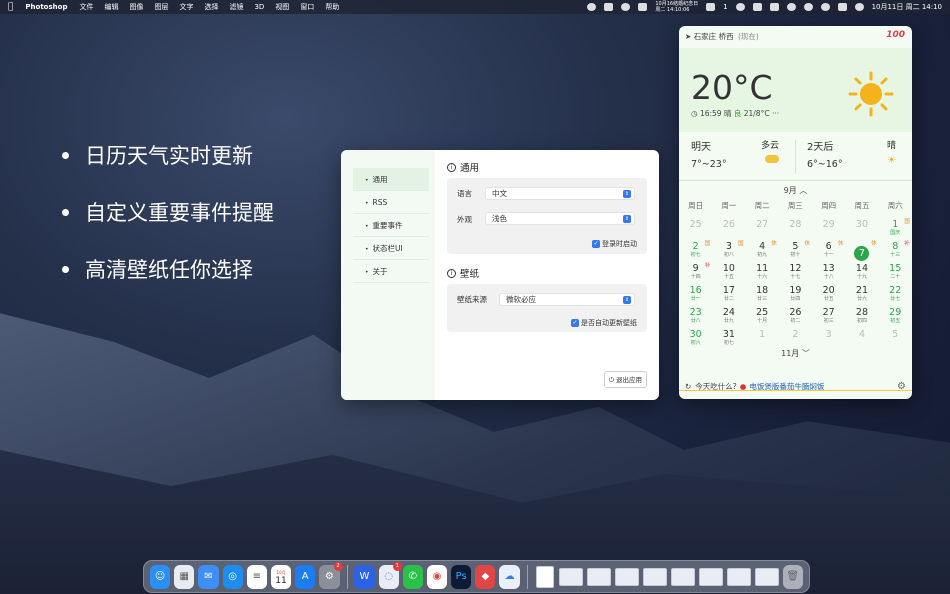  What do you see at coordinates (803, 190) in the screenshot?
I see `chevron-up-icon: ︿` at bounding box center [803, 190].